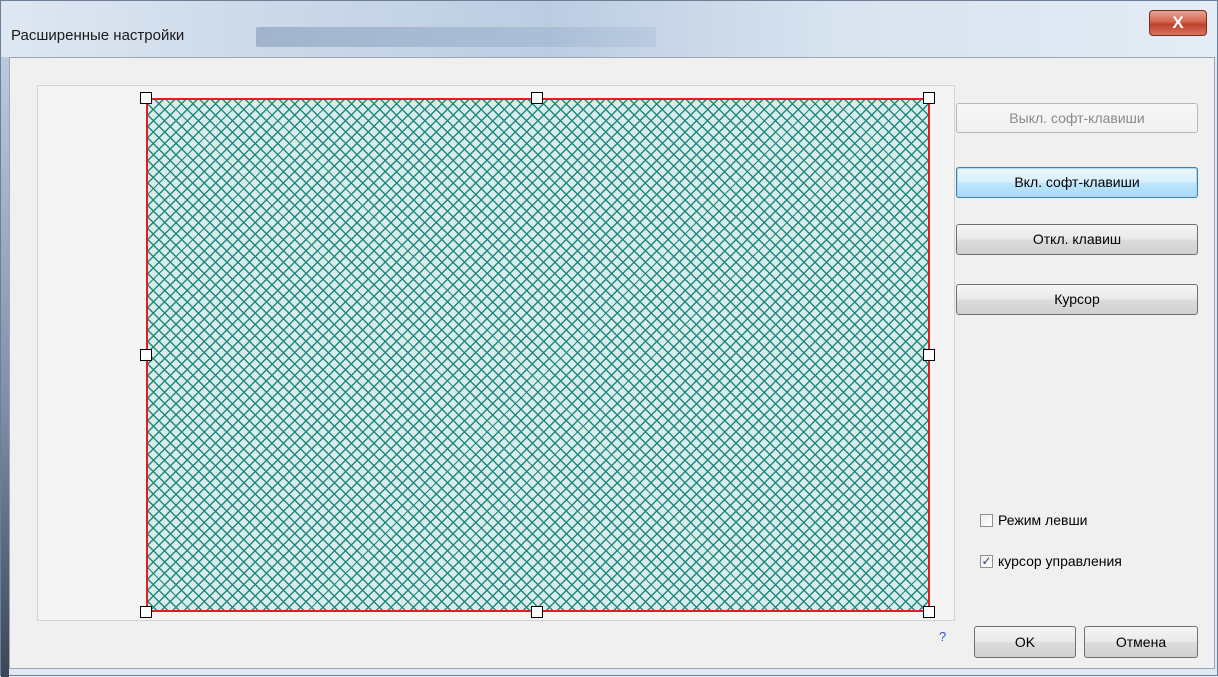  I want to click on left-hand-mode-checkbox, so click(986, 520).